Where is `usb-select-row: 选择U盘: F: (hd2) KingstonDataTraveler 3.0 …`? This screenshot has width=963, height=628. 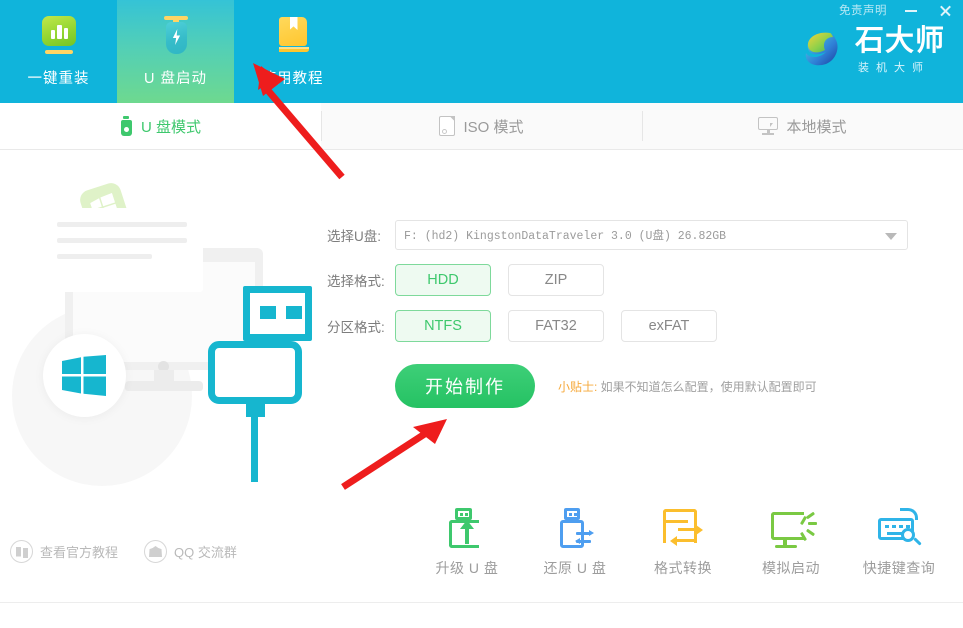 usb-select-row: 选择U盘: F: (hd2) KingstonDataTraveler 3.0 … is located at coordinates (632, 235).